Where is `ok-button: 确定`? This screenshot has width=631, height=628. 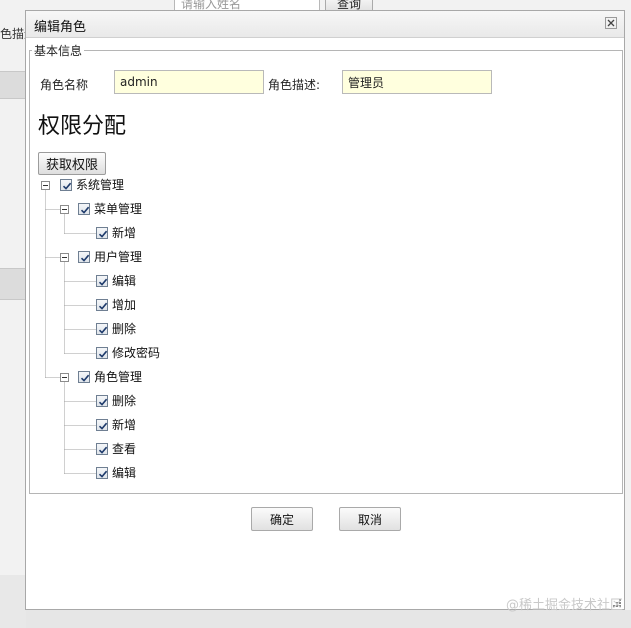
ok-button: 确定 is located at coordinates (282, 519).